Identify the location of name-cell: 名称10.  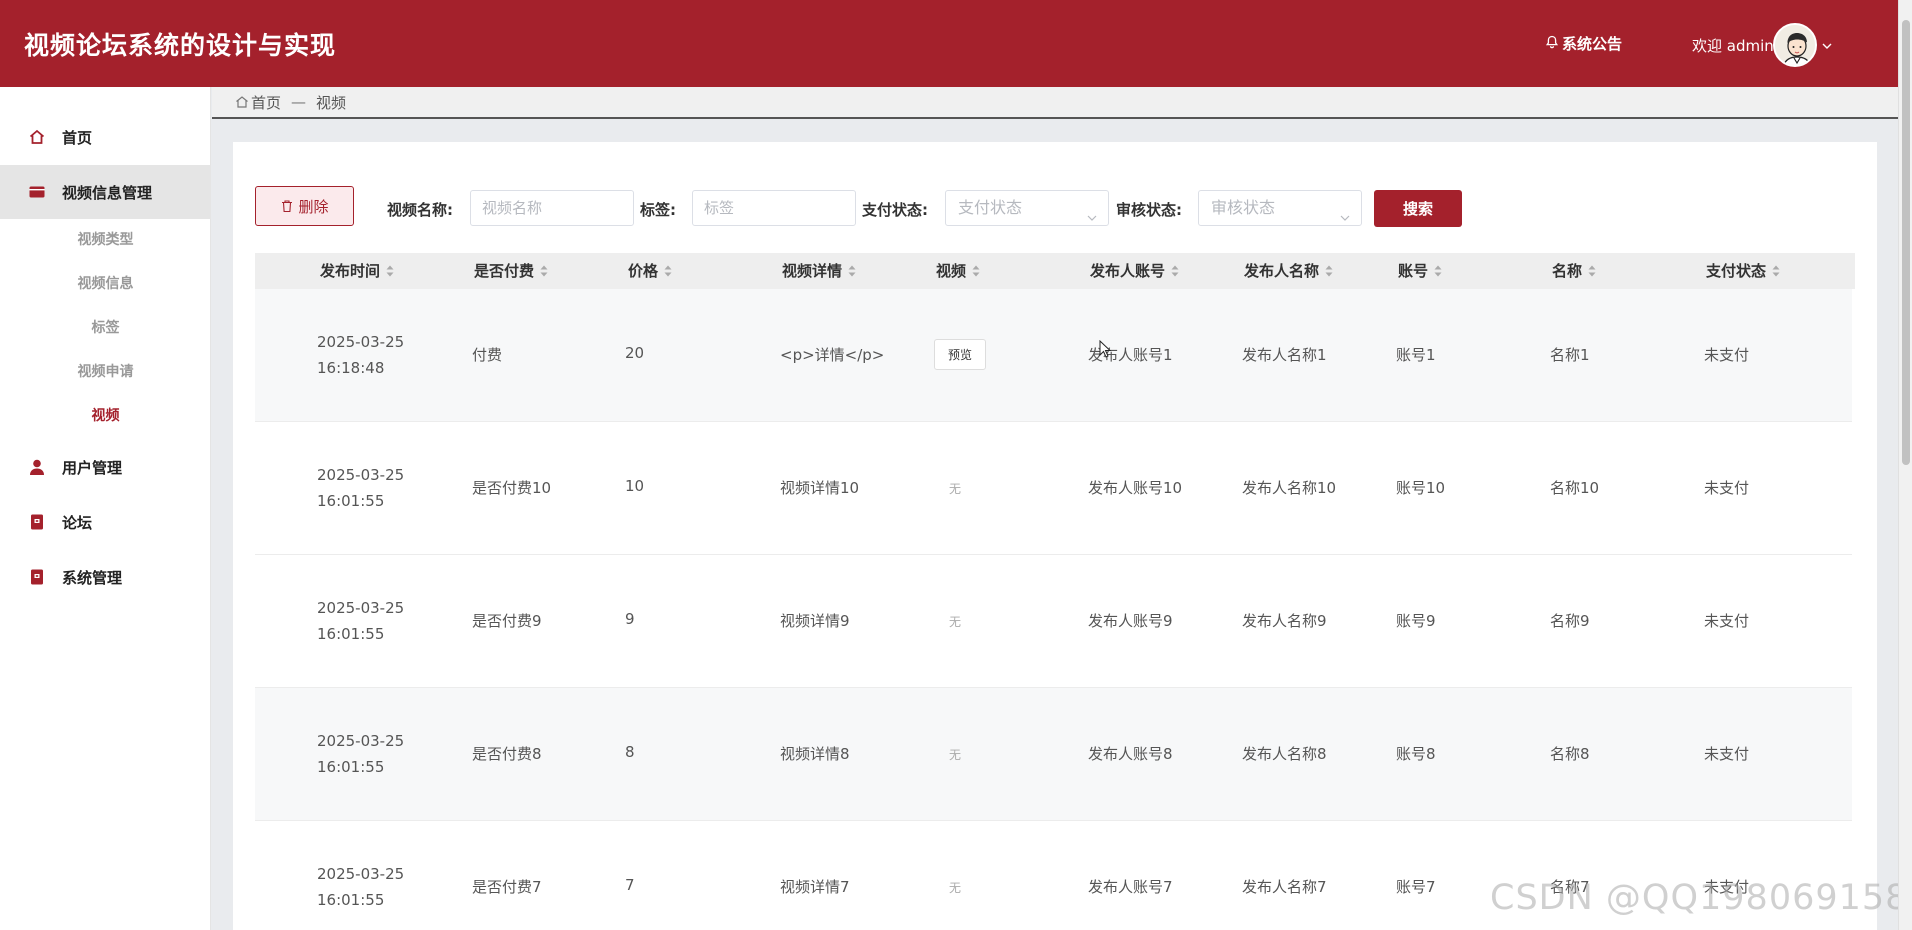
(1575, 488).